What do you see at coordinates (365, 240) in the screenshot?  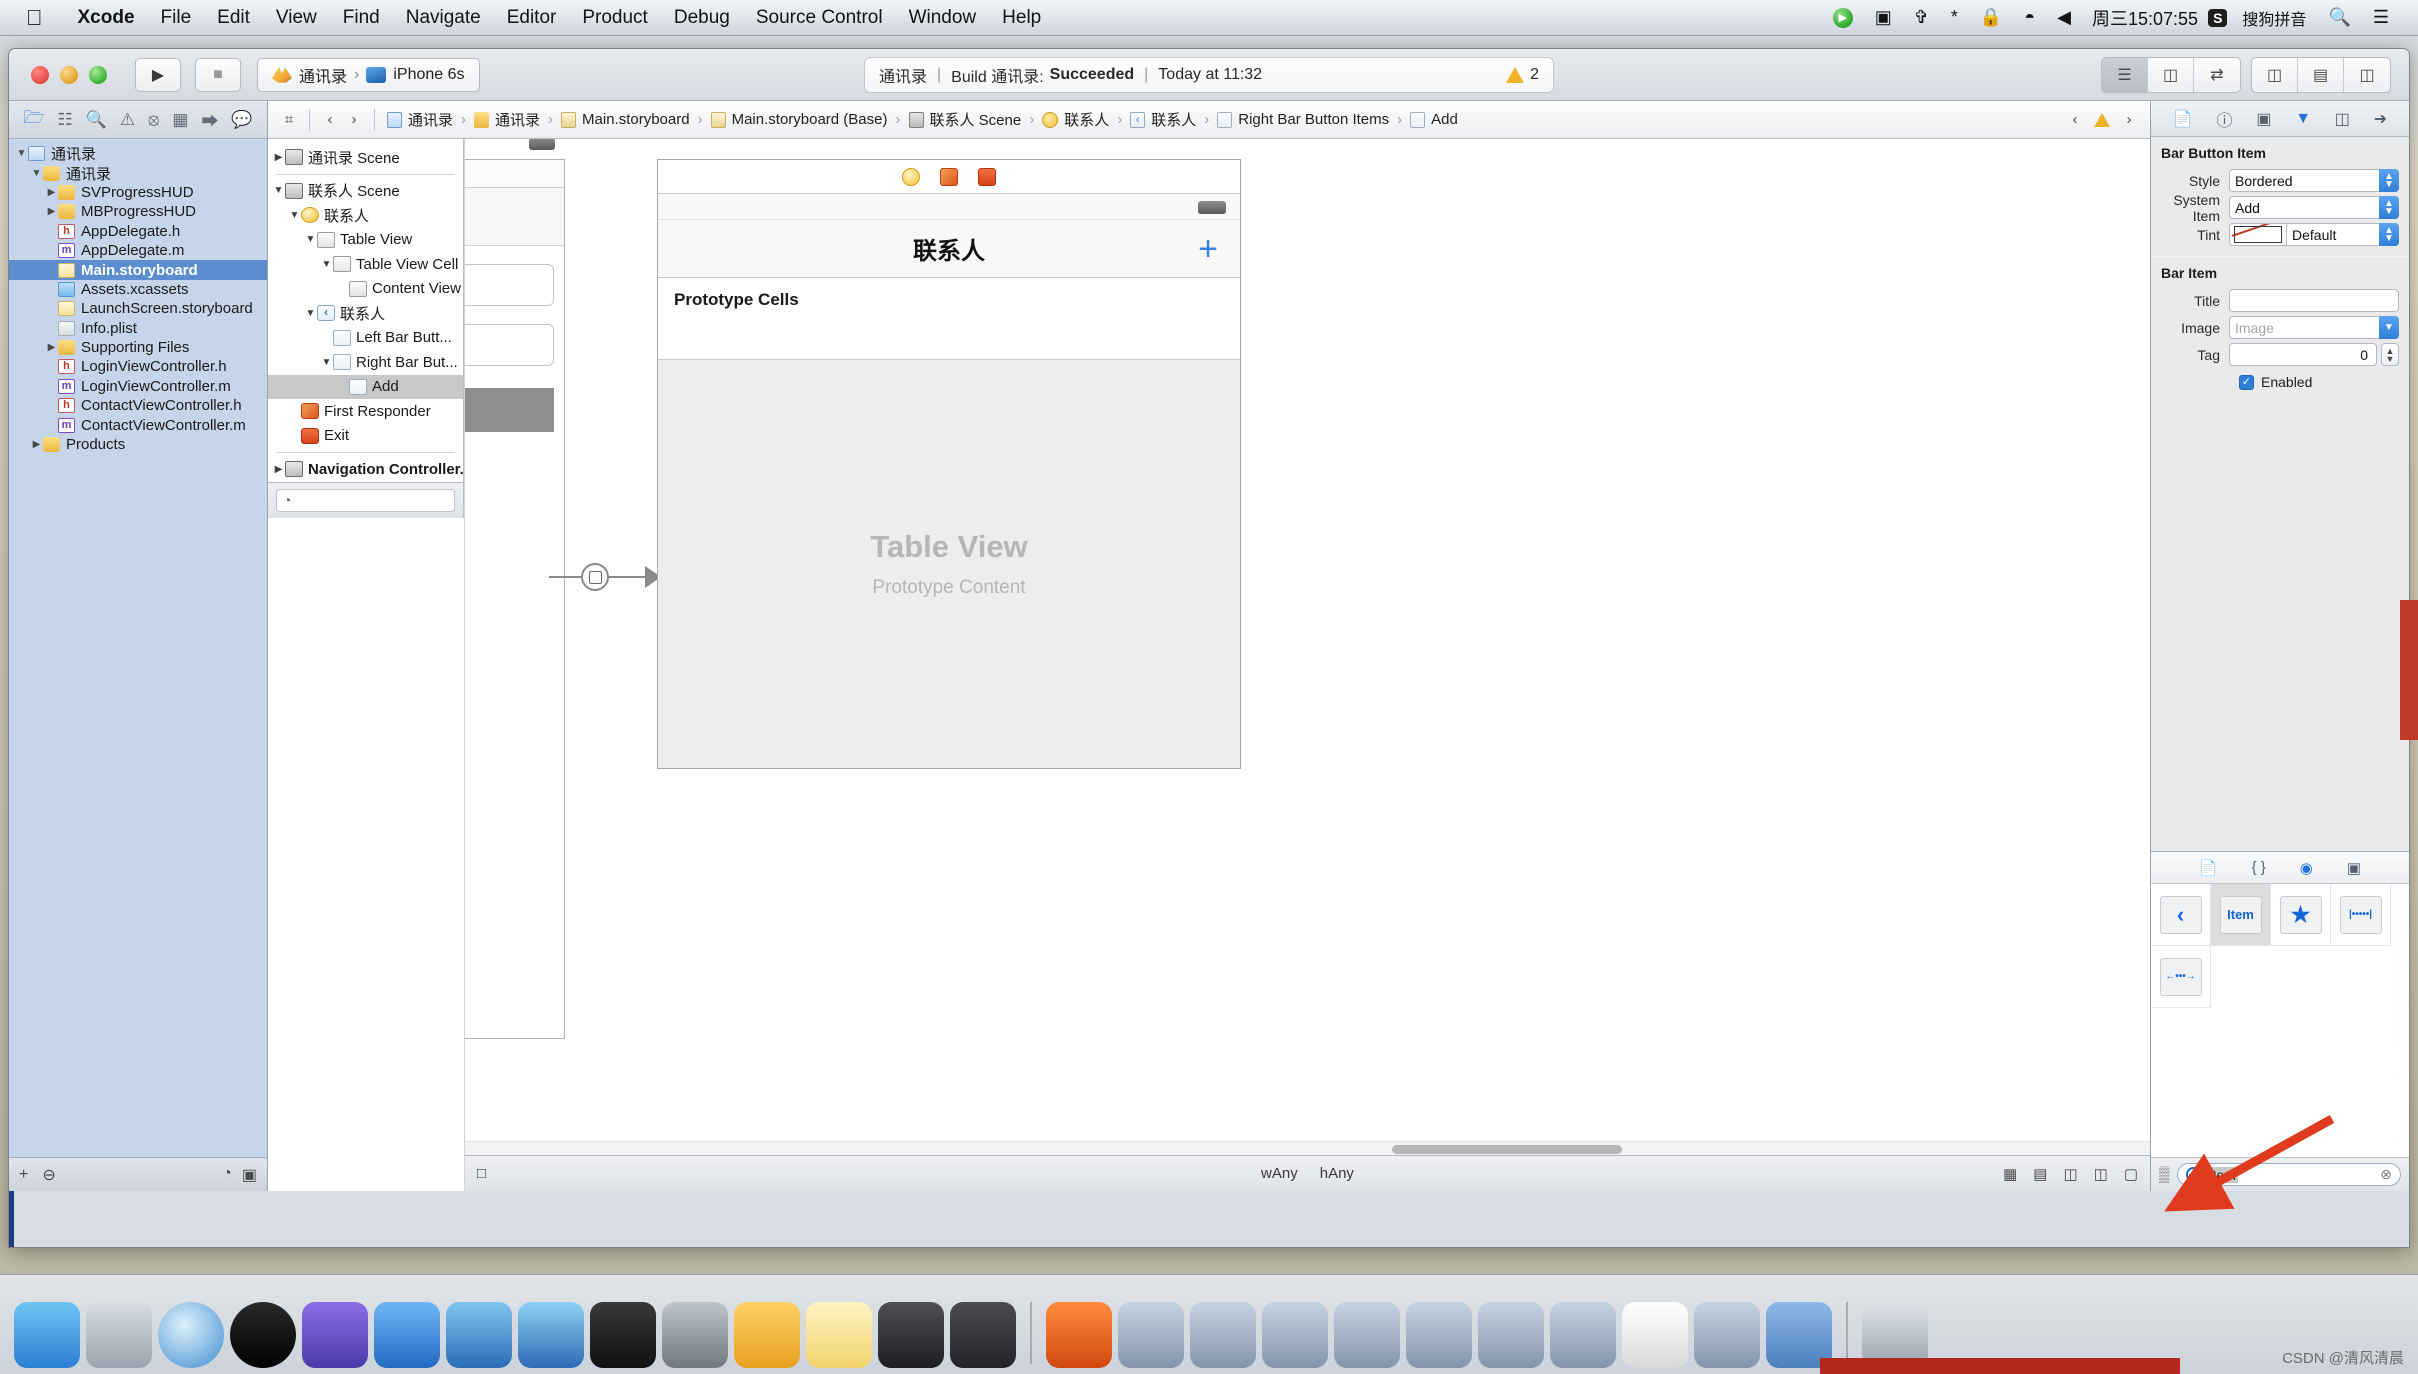 I see `outline-row: ▼ Table View` at bounding box center [365, 240].